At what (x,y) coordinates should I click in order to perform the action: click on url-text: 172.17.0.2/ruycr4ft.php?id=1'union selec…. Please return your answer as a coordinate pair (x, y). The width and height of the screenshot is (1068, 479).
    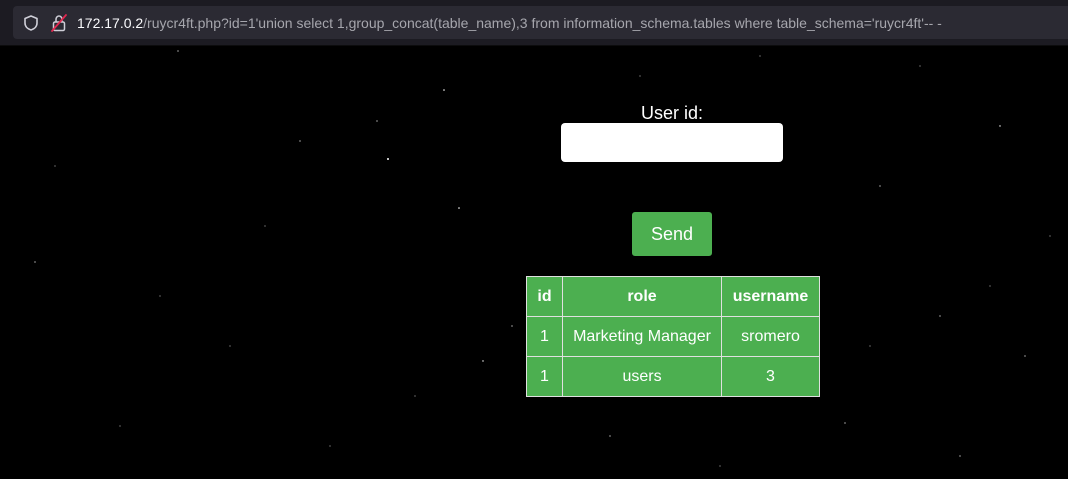
    Looking at the image, I should click on (509, 23).